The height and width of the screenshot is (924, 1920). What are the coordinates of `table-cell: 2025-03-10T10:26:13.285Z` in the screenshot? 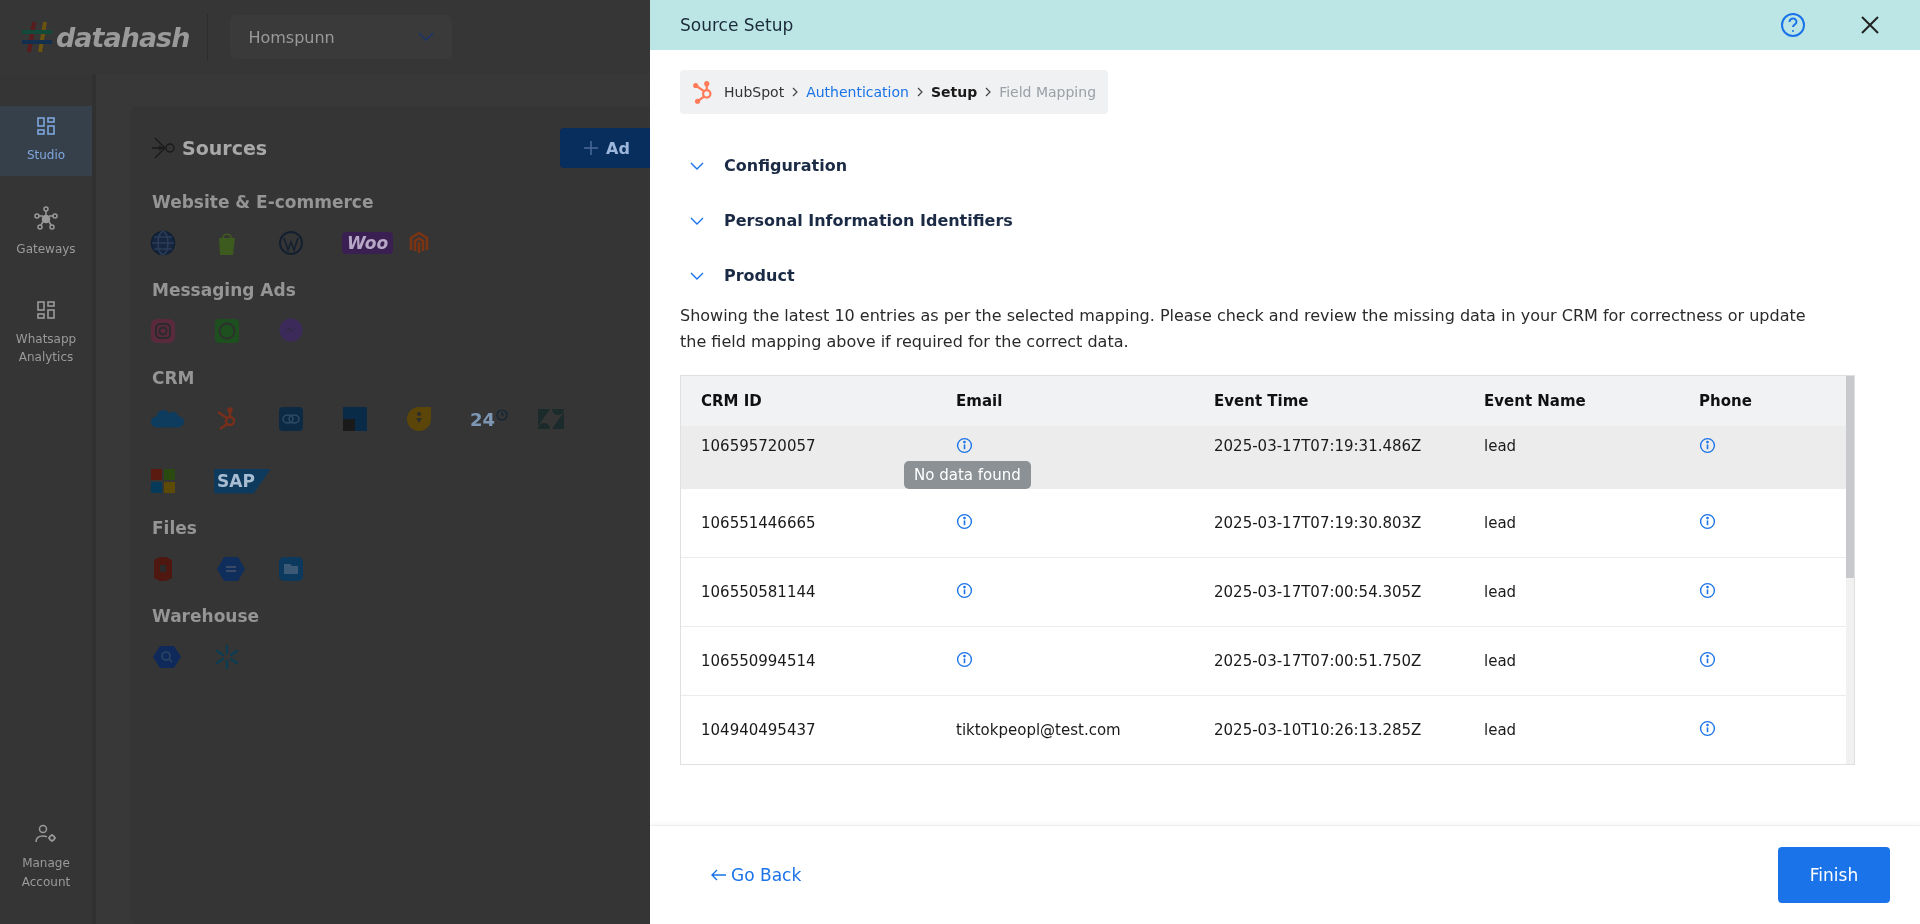 It's located at (1329, 729).